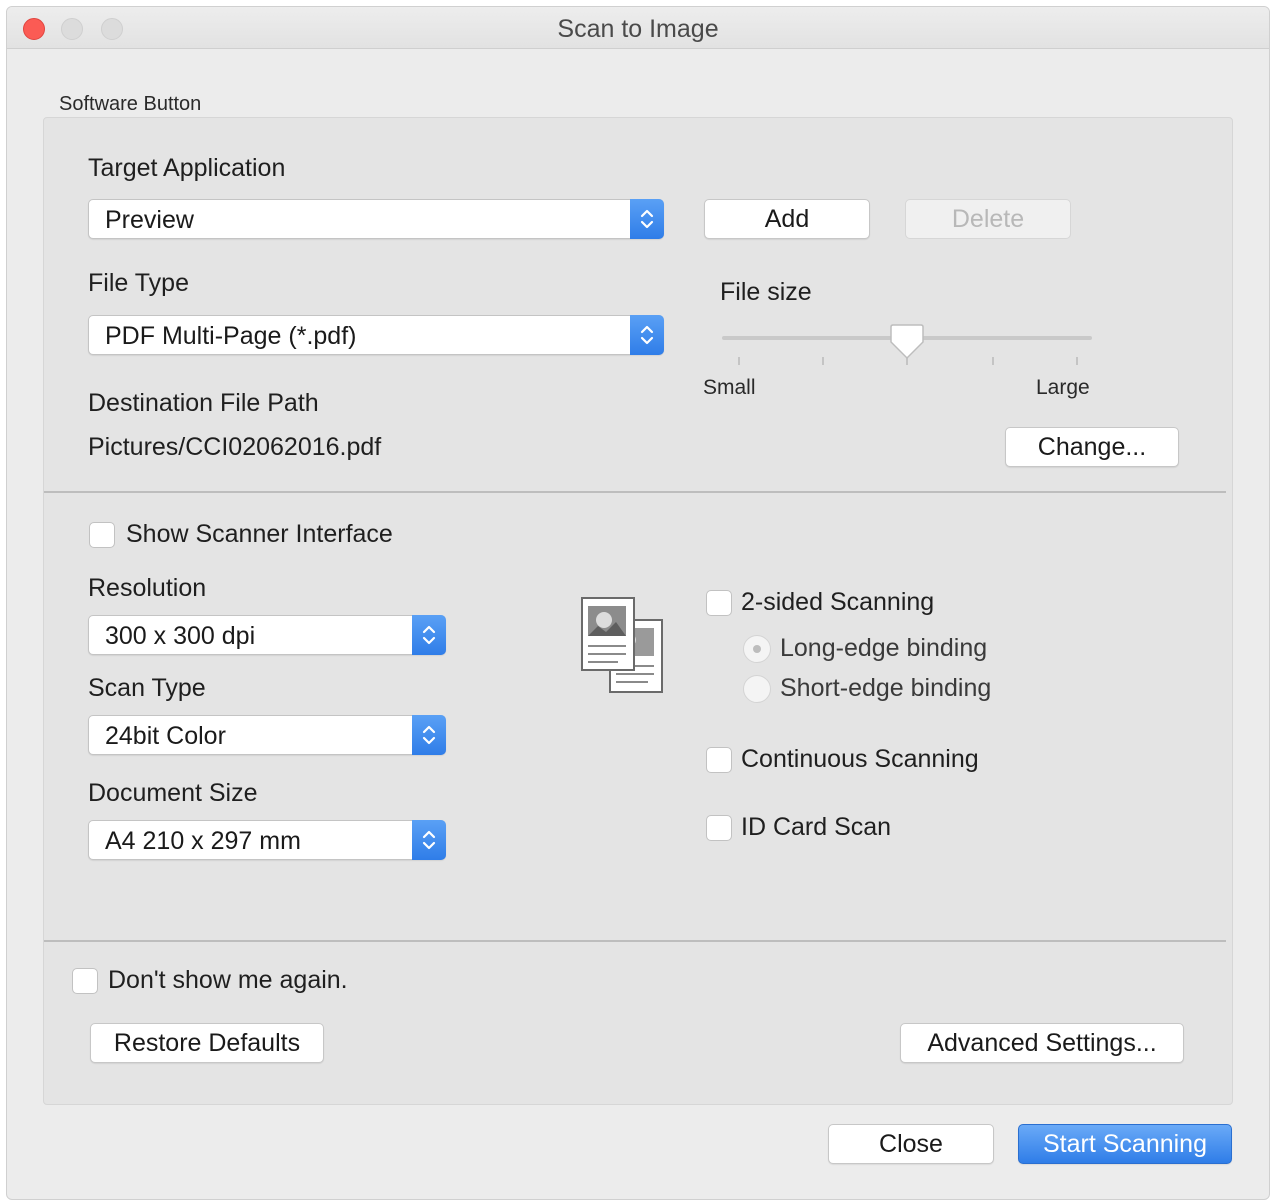 The height and width of the screenshot is (1203, 1273). I want to click on continuous-scanning-checkbox, so click(719, 760).